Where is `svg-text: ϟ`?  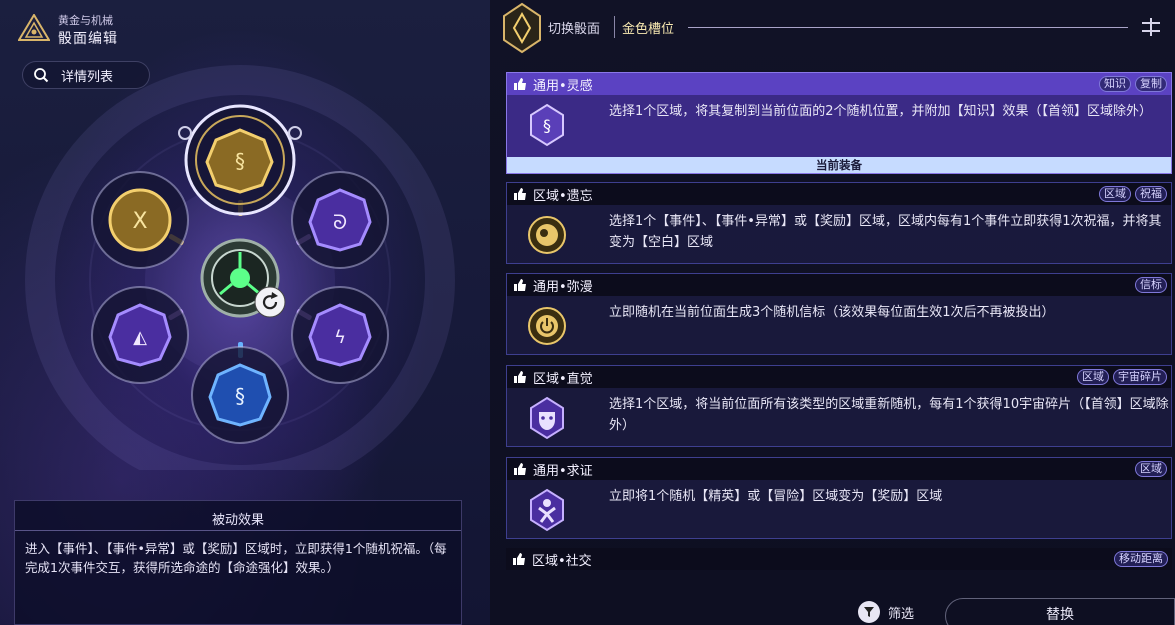 svg-text: ϟ is located at coordinates (340, 337).